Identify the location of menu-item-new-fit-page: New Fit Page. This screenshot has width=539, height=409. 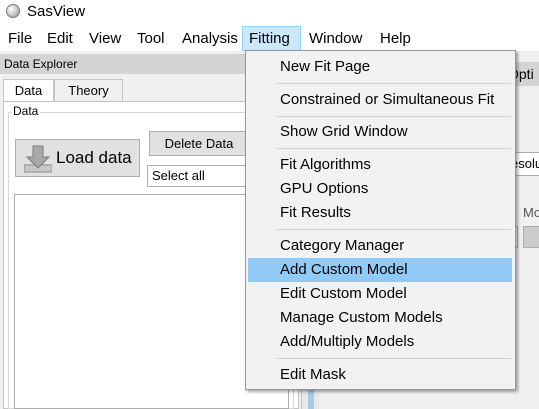
(380, 67).